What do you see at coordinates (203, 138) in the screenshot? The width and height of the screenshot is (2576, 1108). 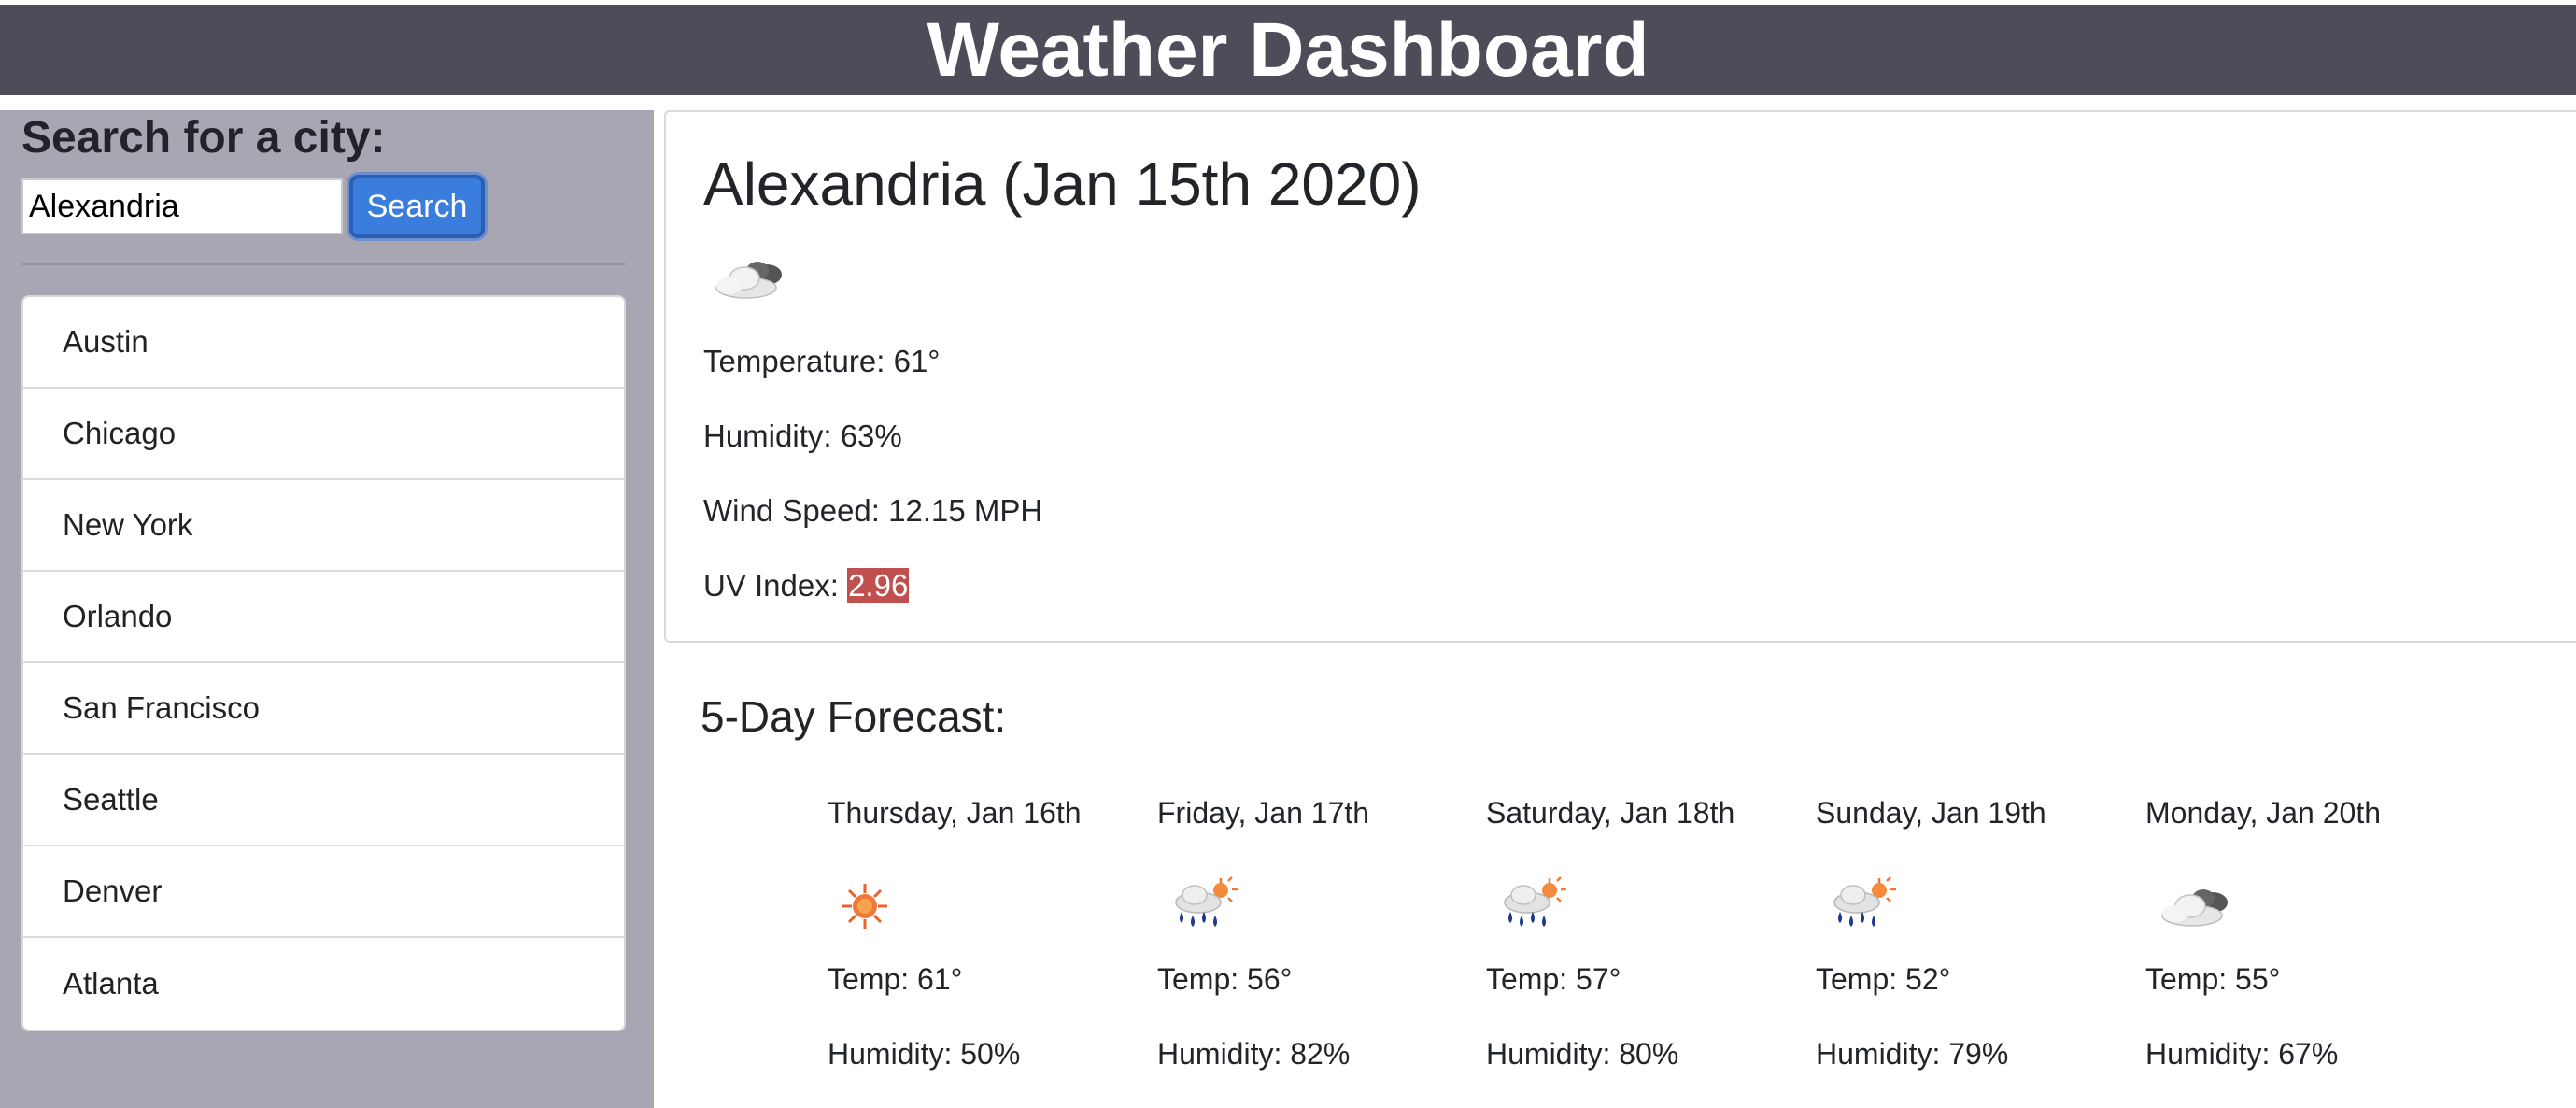 I see `search-heading: Search for a city:` at bounding box center [203, 138].